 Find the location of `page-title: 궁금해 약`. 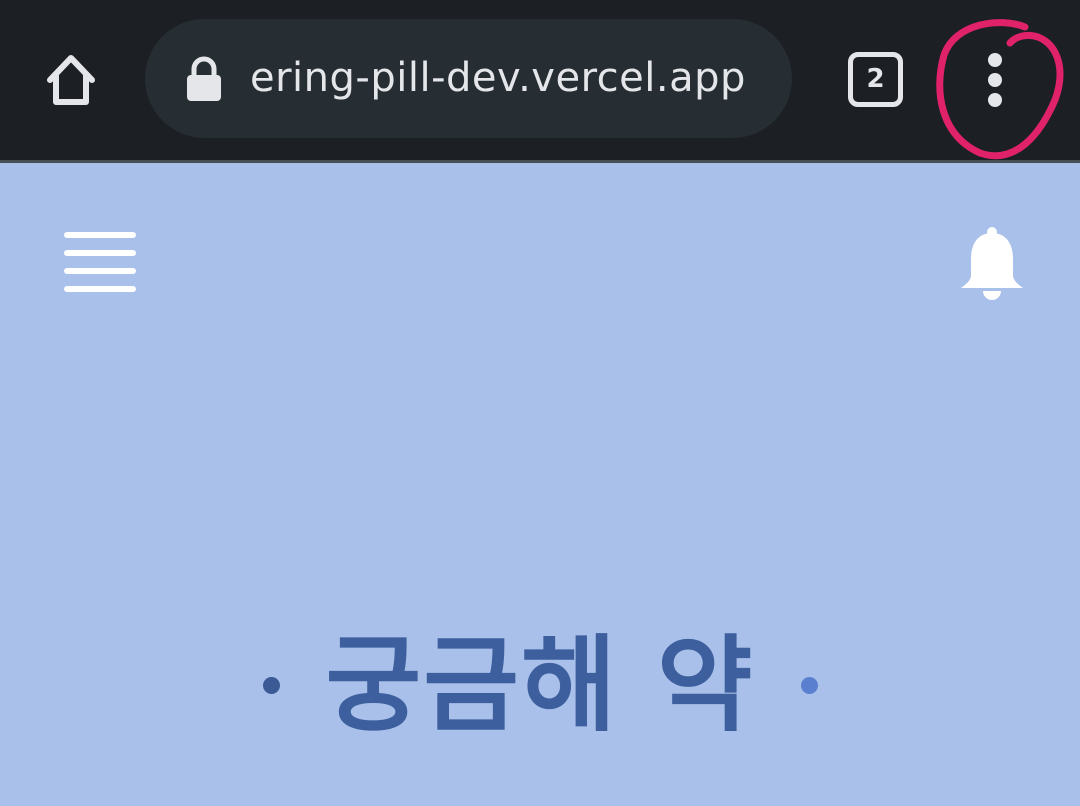

page-title: 궁금해 약 is located at coordinates (540, 685).